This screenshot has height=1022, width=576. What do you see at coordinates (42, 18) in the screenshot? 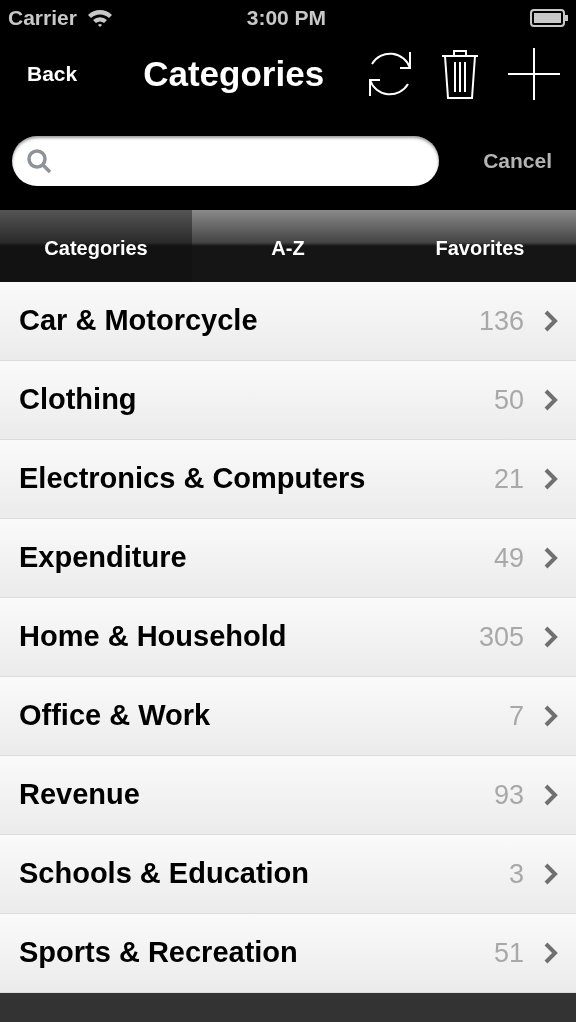
I see `carrier-label: Carrier` at bounding box center [42, 18].